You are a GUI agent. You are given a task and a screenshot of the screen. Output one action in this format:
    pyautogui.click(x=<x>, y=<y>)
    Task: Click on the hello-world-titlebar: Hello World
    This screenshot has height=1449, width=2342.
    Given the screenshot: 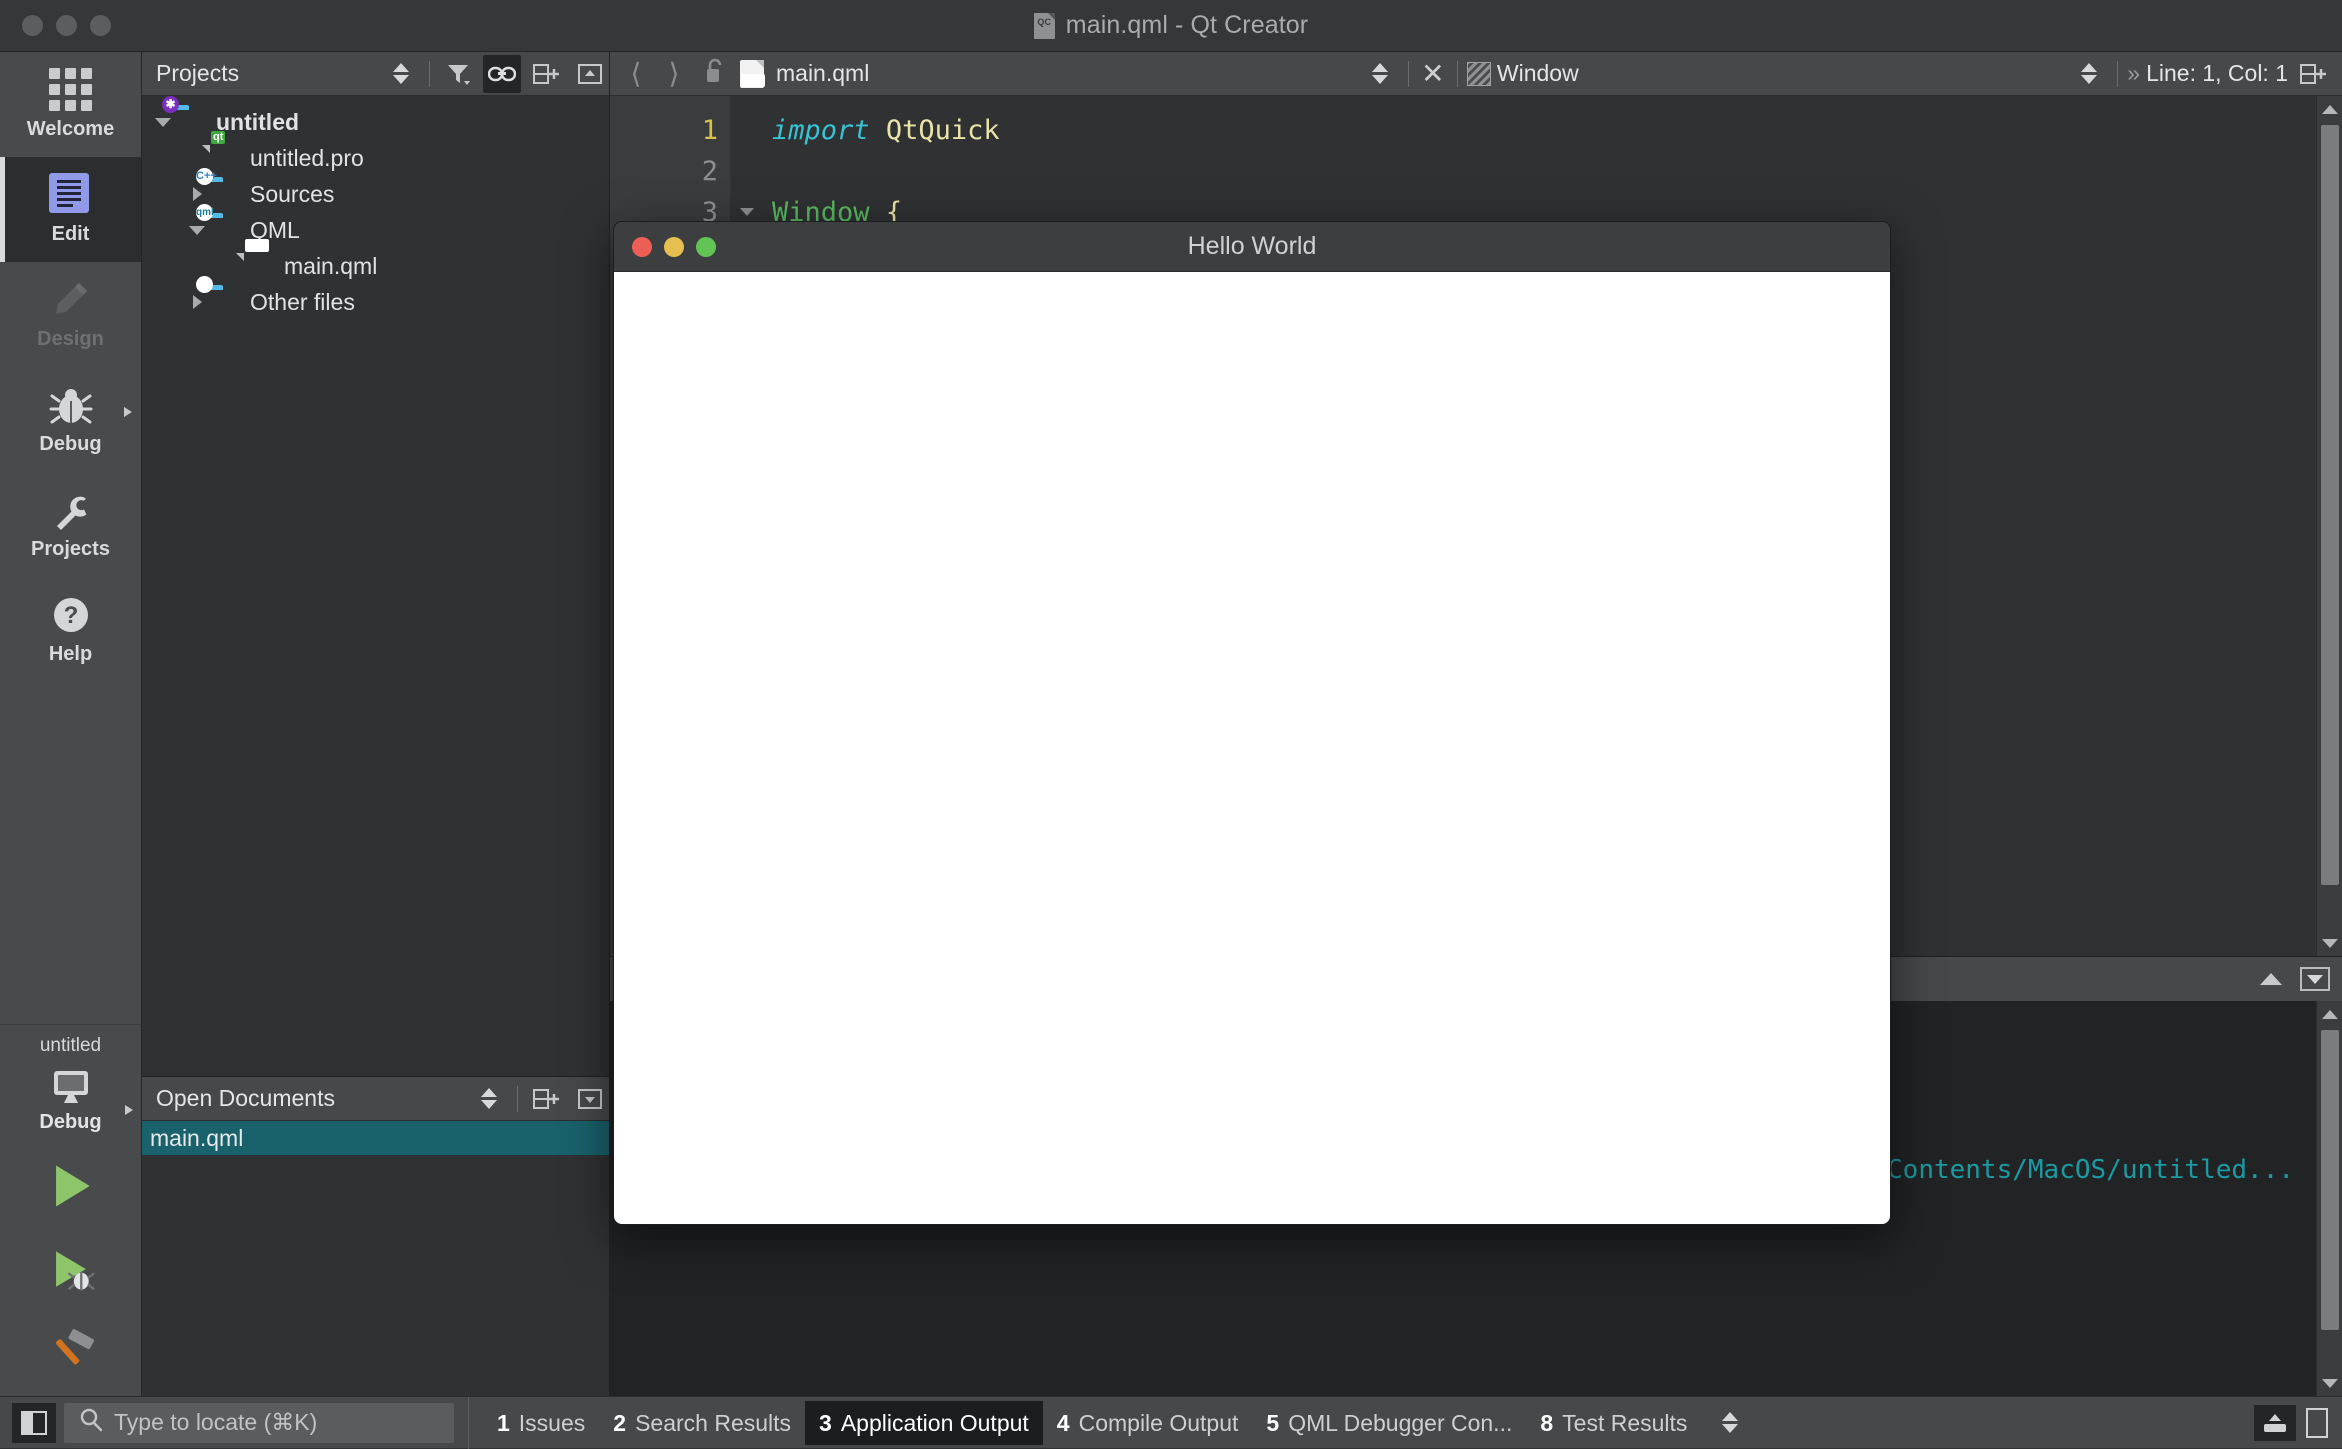 What is the action you would take?
    pyautogui.click(x=1252, y=247)
    